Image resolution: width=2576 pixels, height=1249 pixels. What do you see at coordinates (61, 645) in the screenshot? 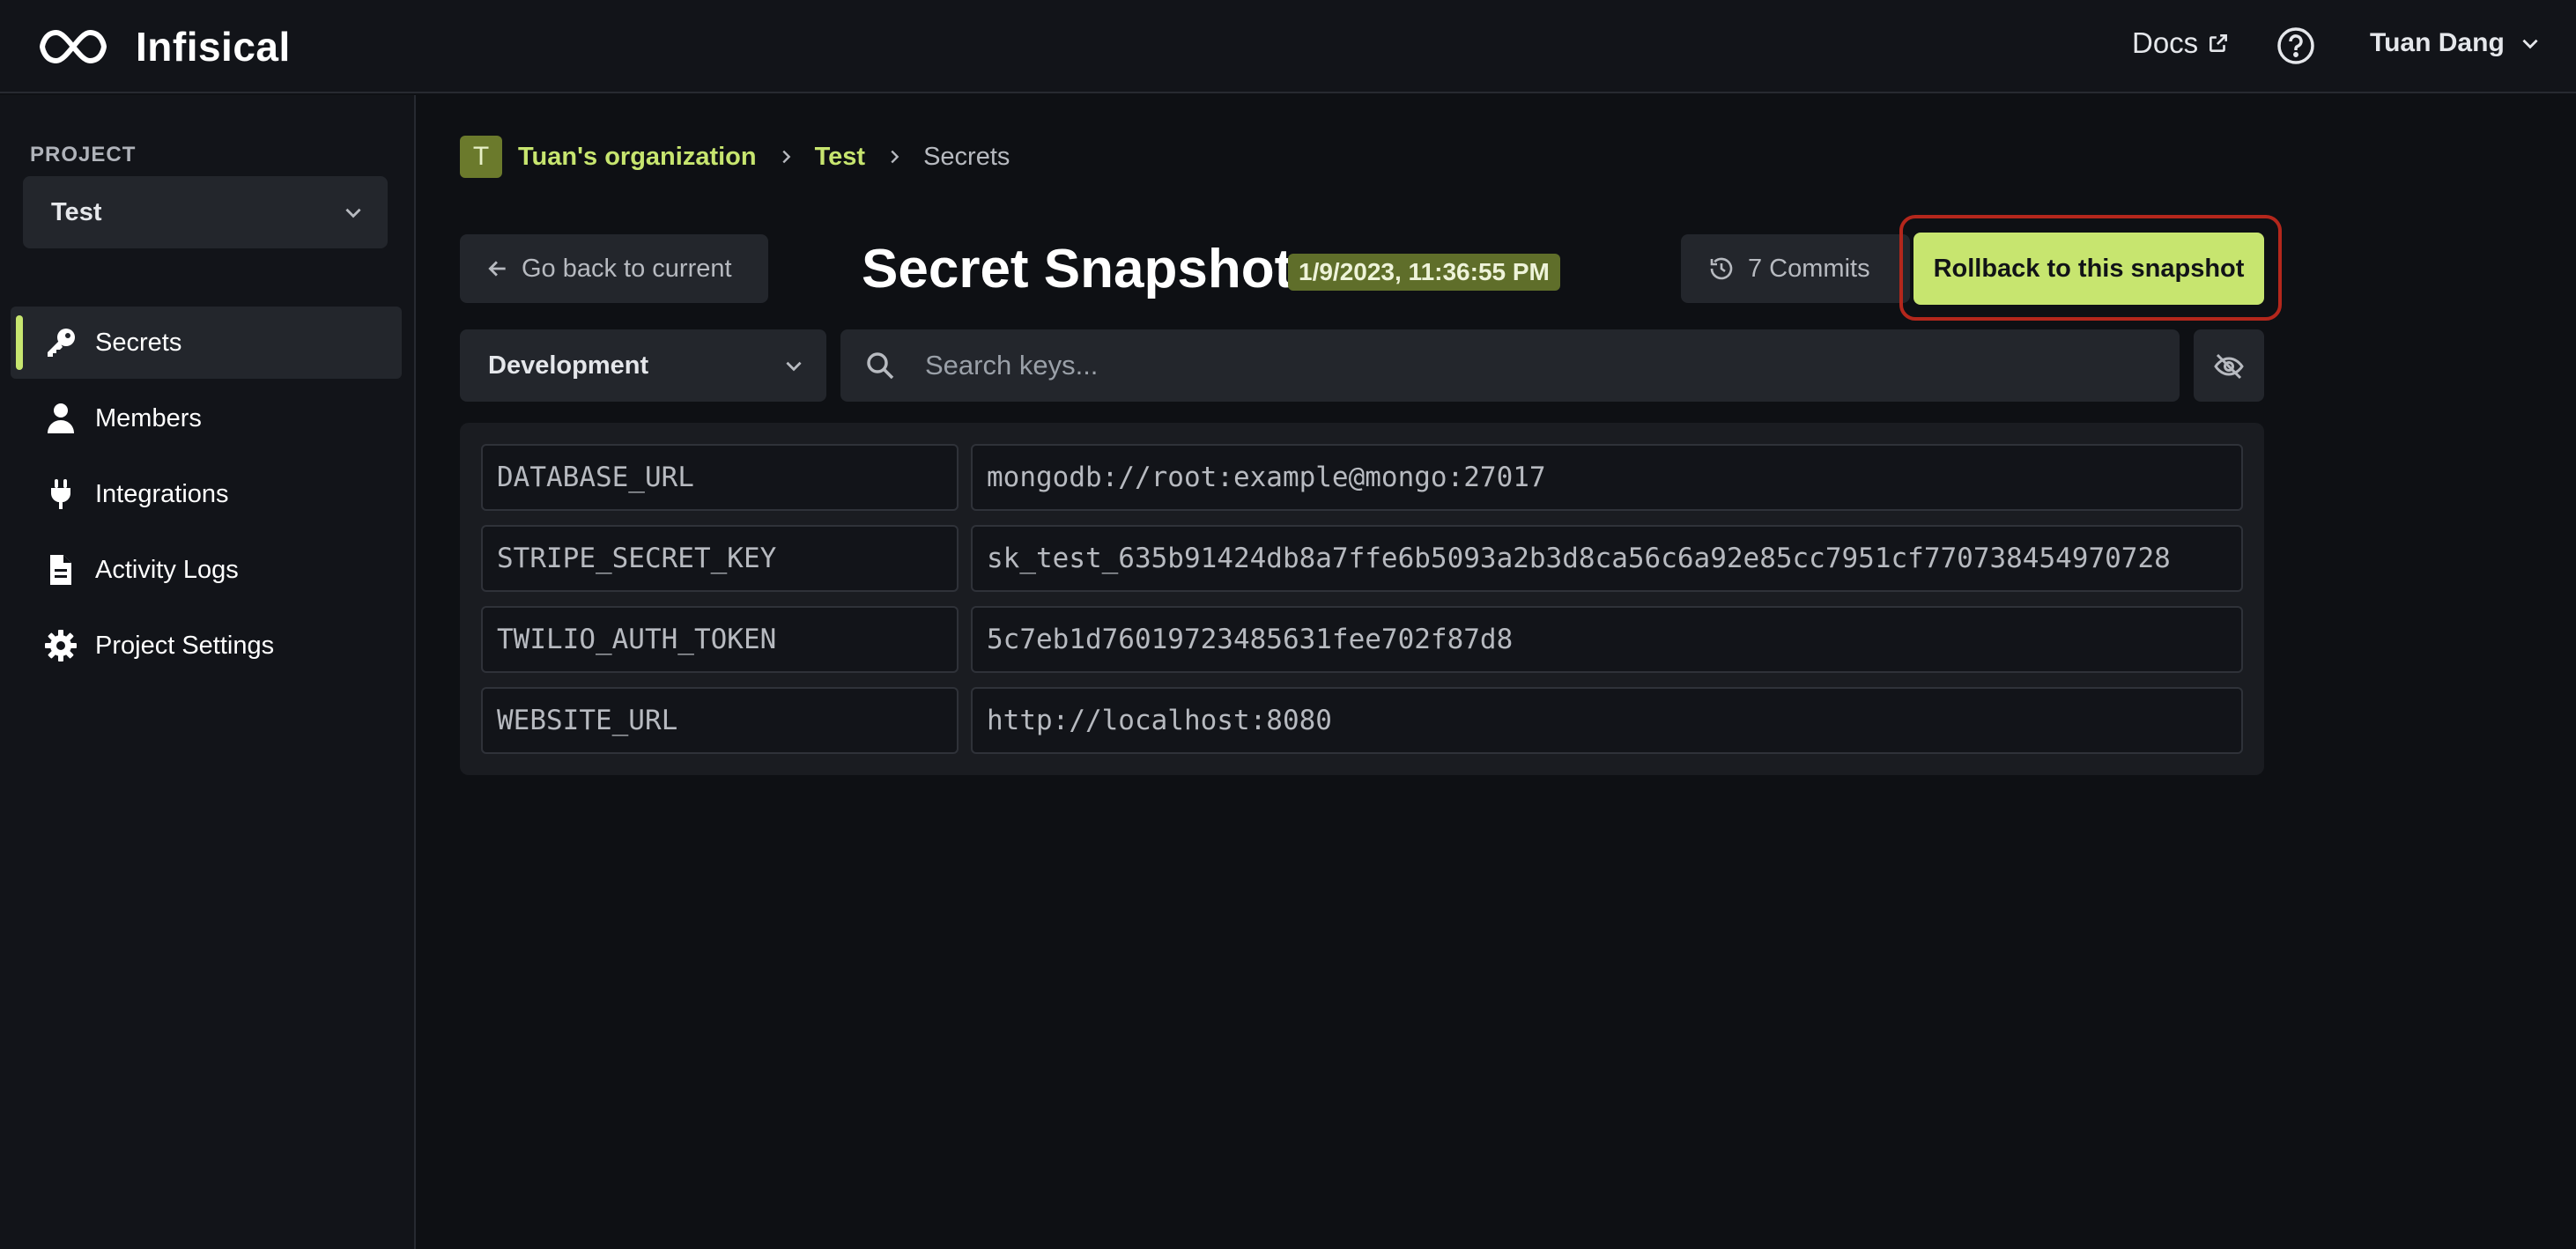
I see `gear-icon` at bounding box center [61, 645].